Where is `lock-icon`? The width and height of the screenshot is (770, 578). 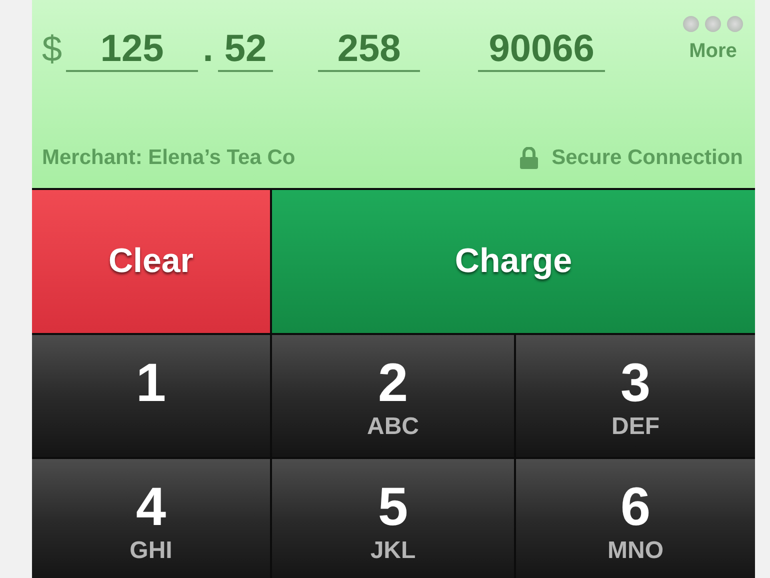
lock-icon is located at coordinates (529, 158).